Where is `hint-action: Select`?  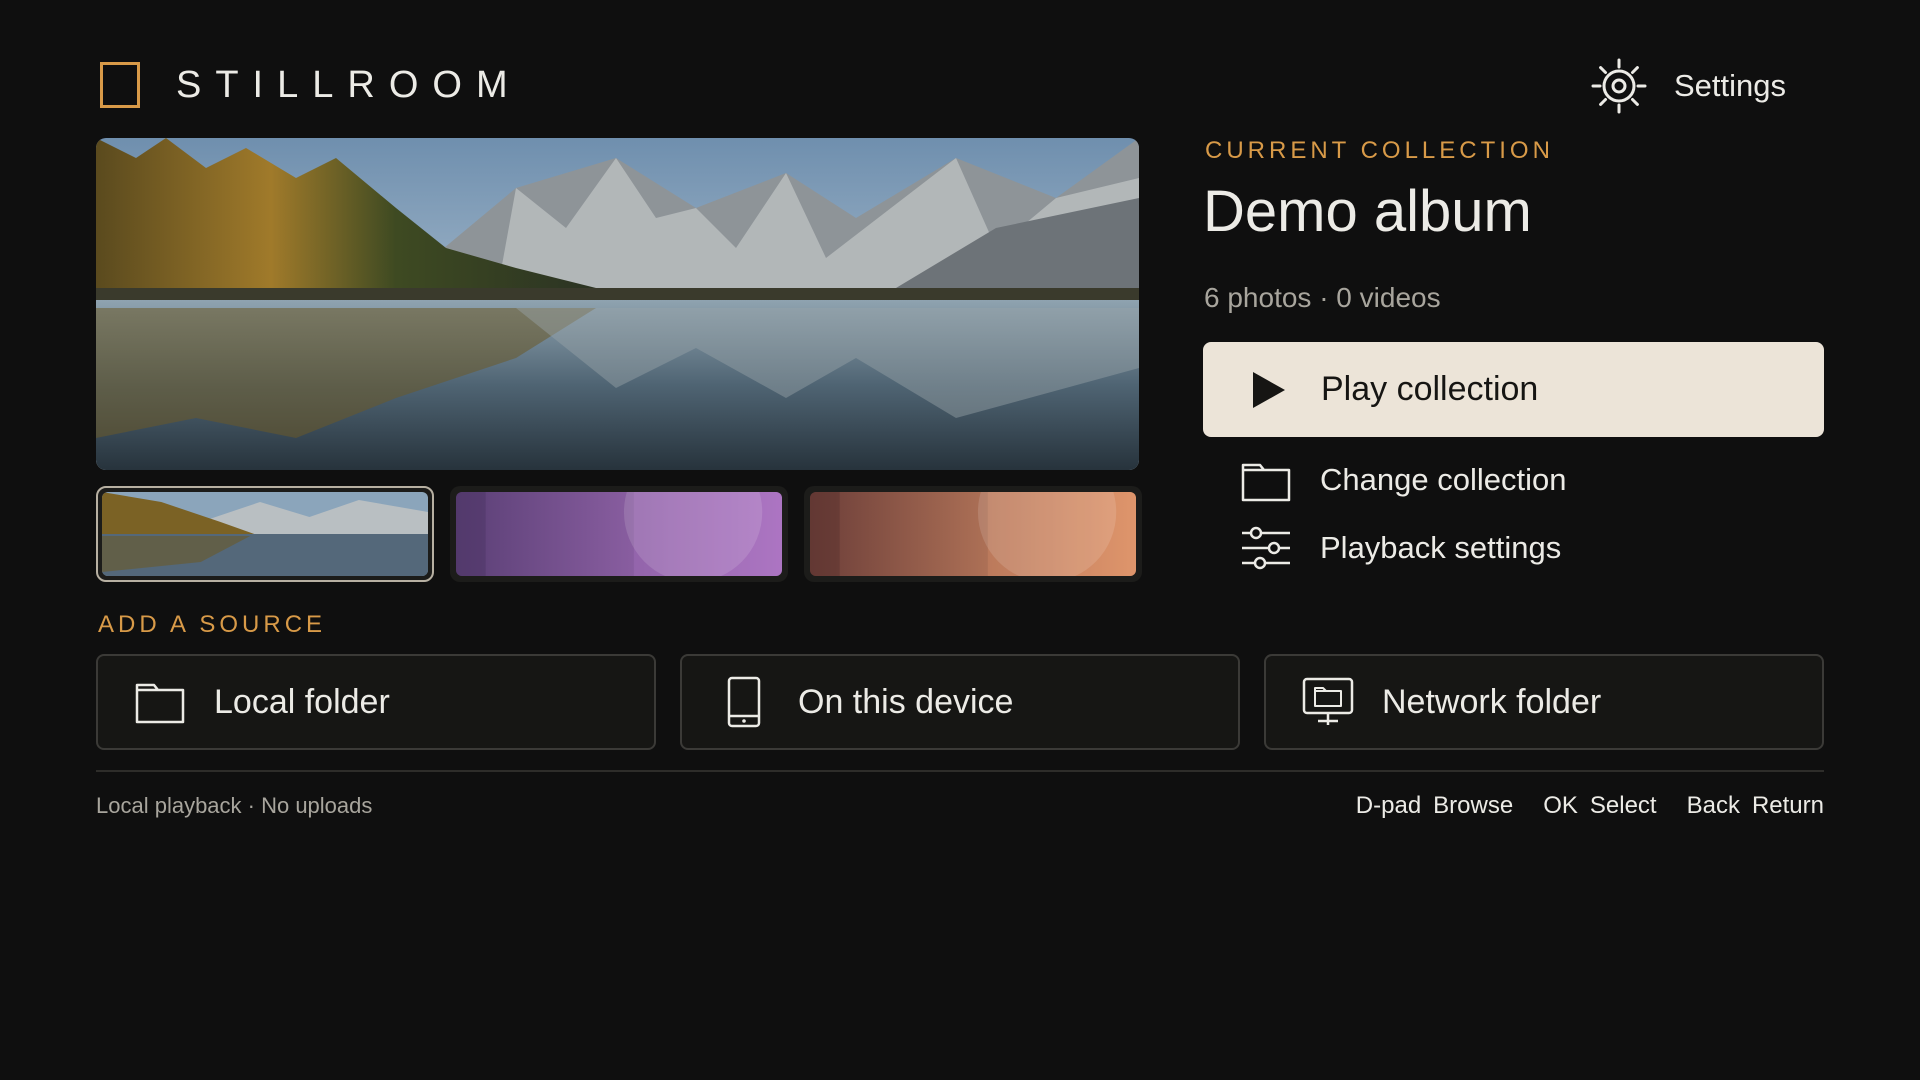 hint-action: Select is located at coordinates (1623, 805).